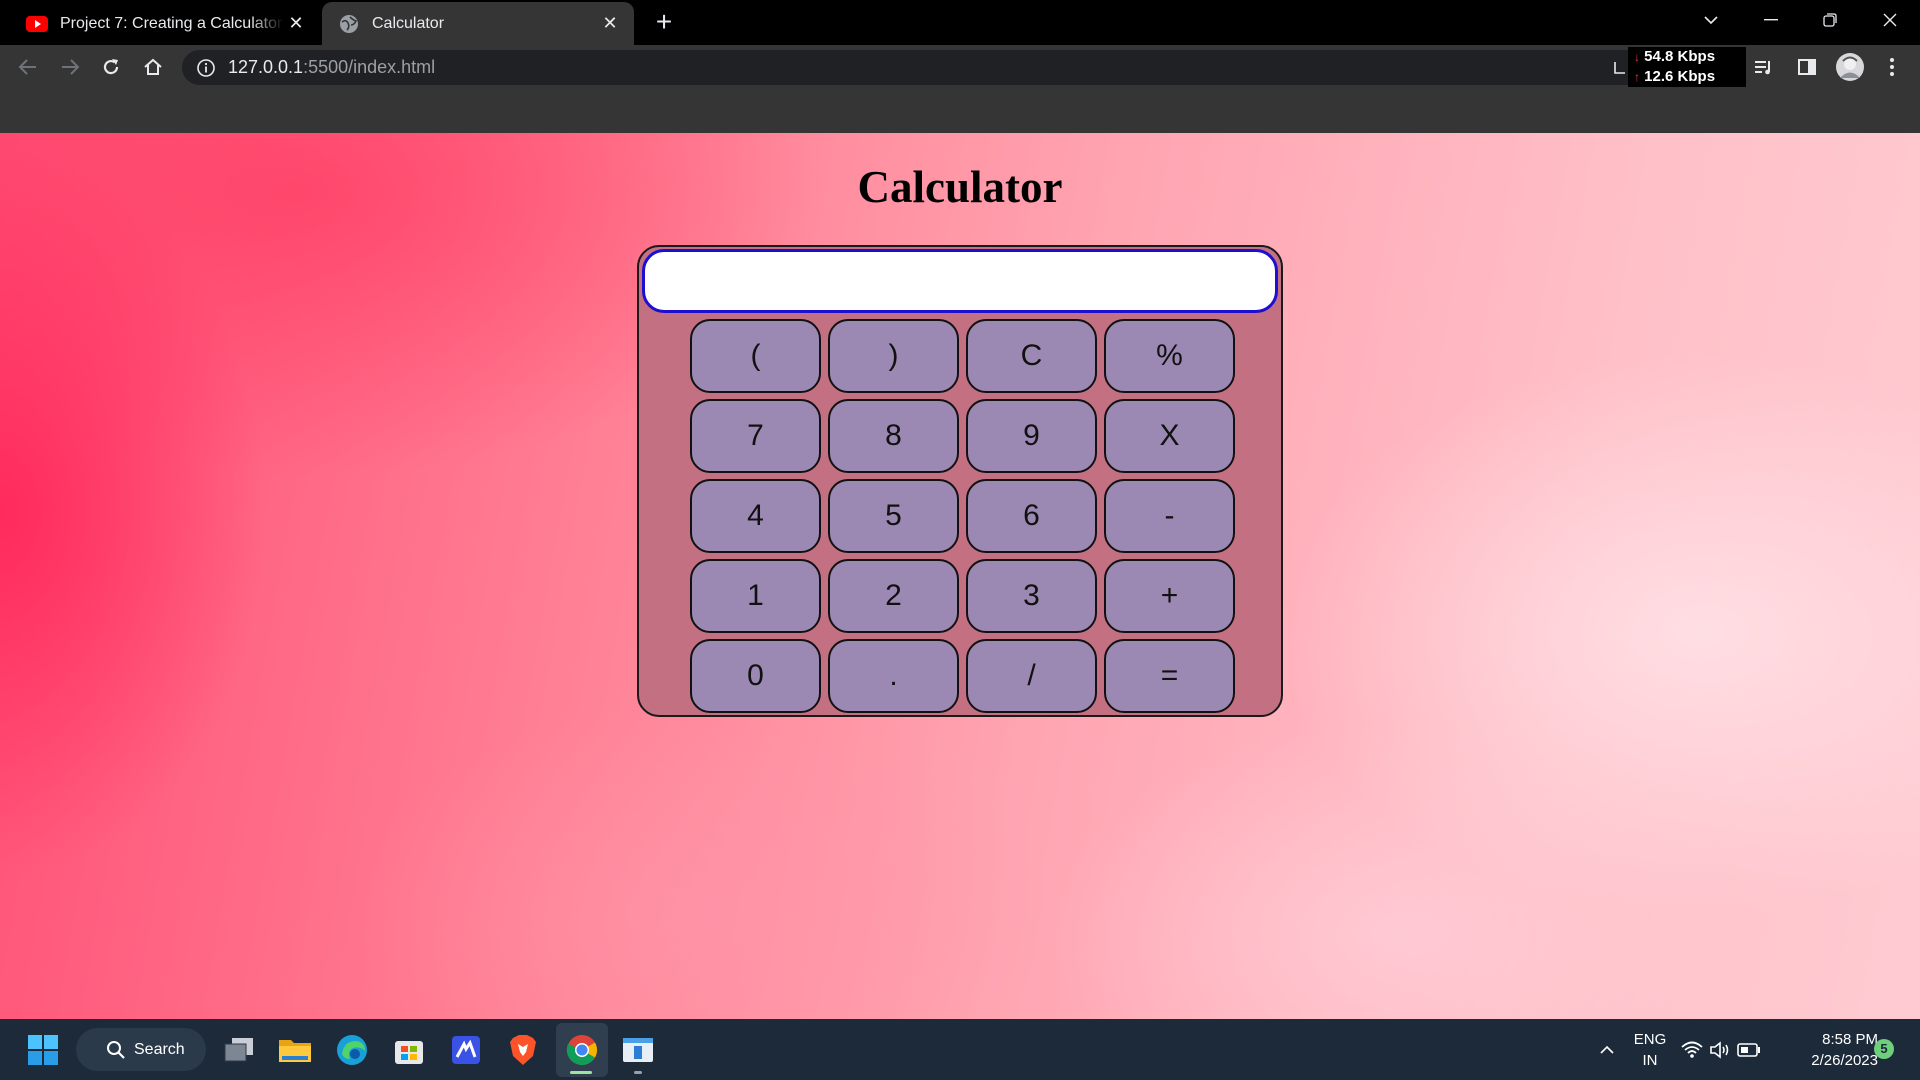 The image size is (1920, 1080). Describe the element at coordinates (1169, 356) in the screenshot. I see `key-percent: %` at that location.